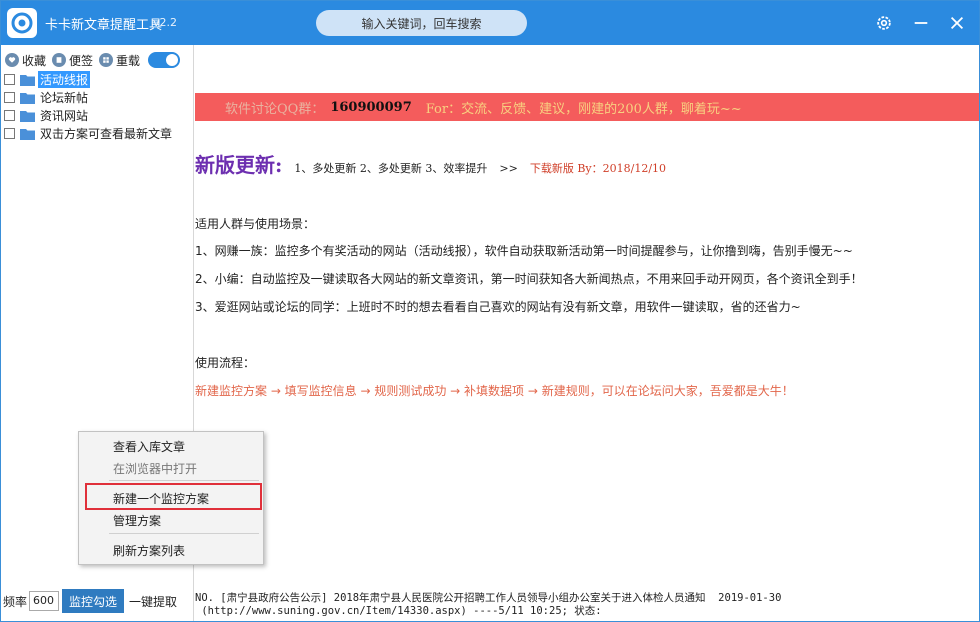 This screenshot has width=980, height=622. I want to click on monitor-selected-button: 监控勾选, so click(93, 601).